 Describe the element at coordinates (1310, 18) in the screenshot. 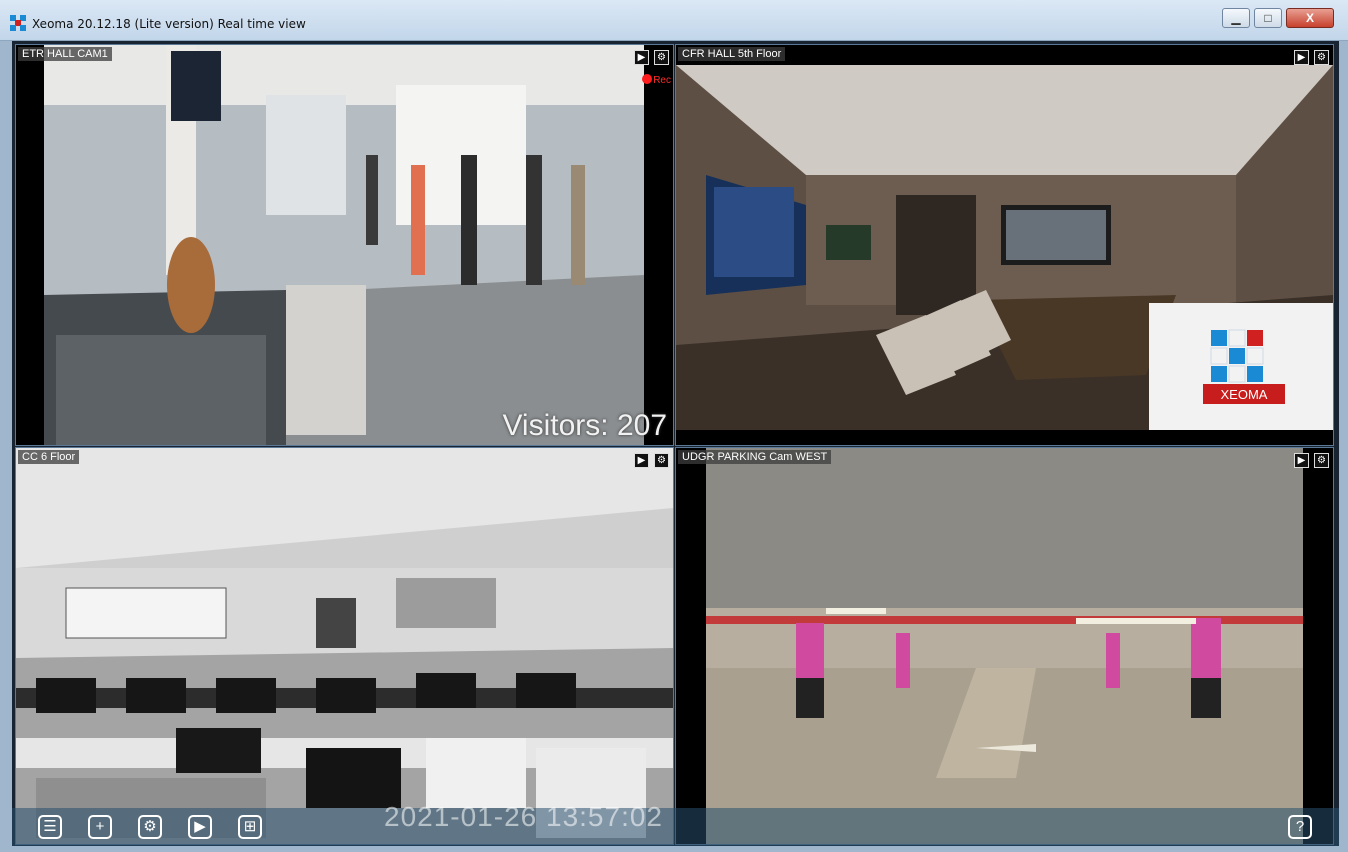

I see `close-icon: X` at that location.